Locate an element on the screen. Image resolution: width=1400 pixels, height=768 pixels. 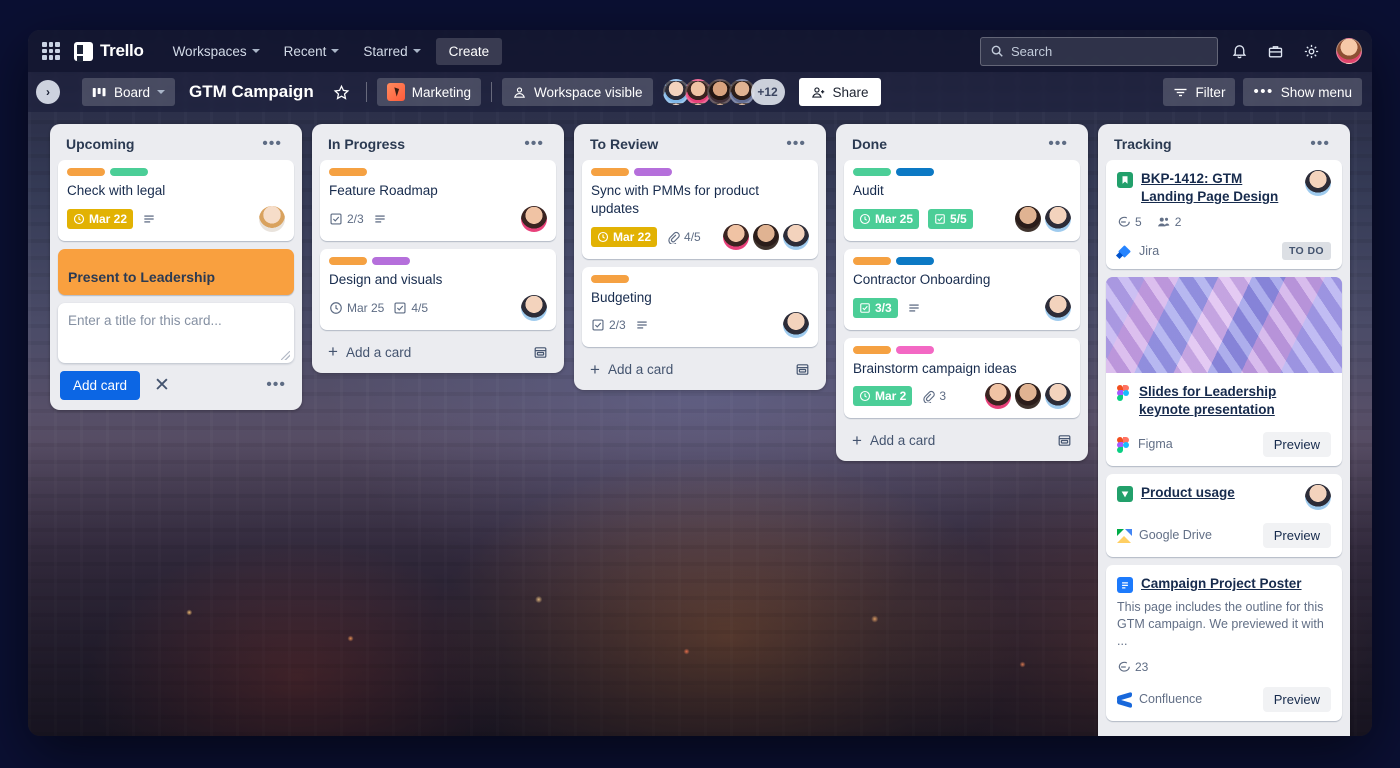
page-title: GTM Campaign is located at coordinates (251, 92).